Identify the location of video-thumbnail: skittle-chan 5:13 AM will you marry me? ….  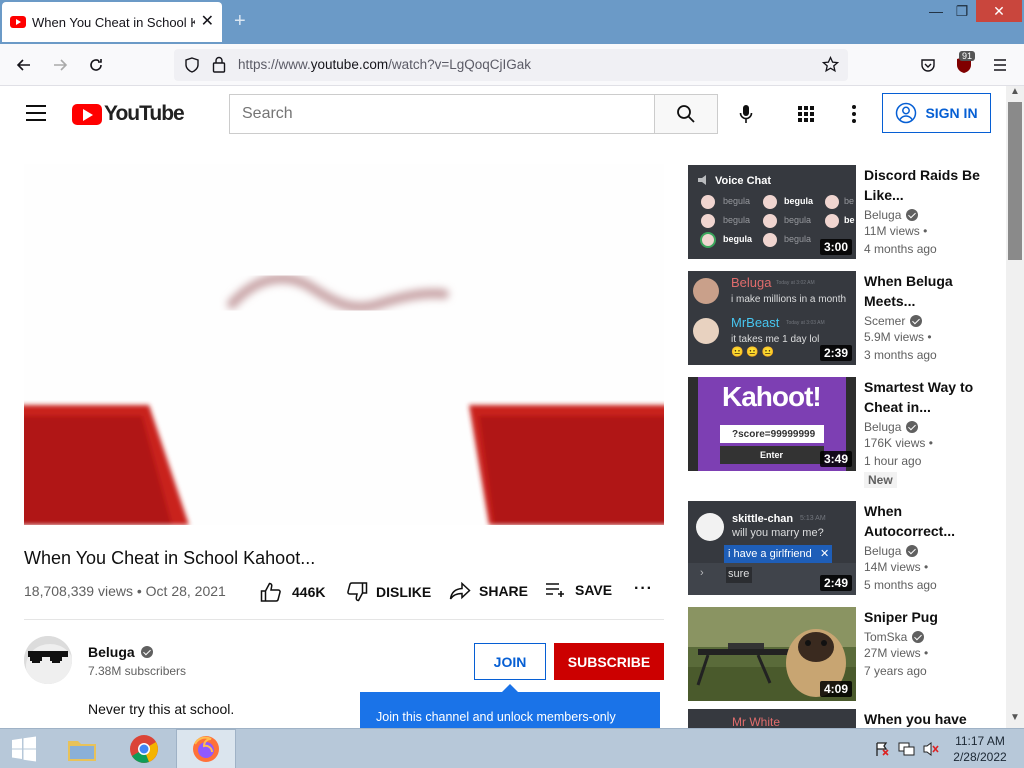
(772, 548).